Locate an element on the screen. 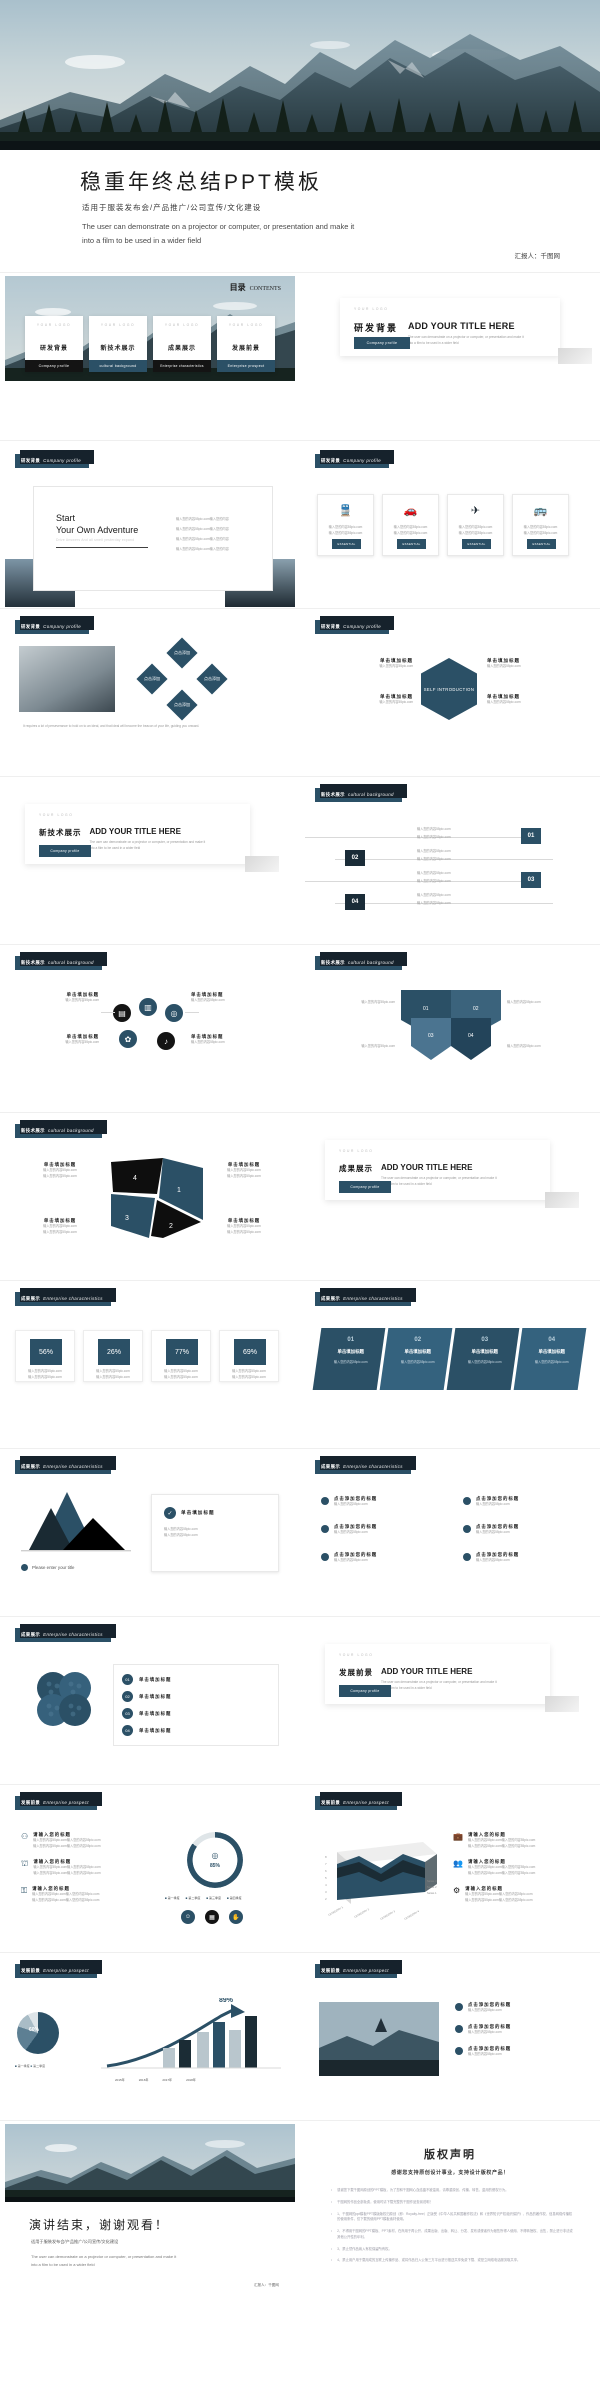 The image size is (600, 2400). stat-card: 77% 输入您的内容55pic.com 输入您的内容55pic.com is located at coordinates (181, 1356).